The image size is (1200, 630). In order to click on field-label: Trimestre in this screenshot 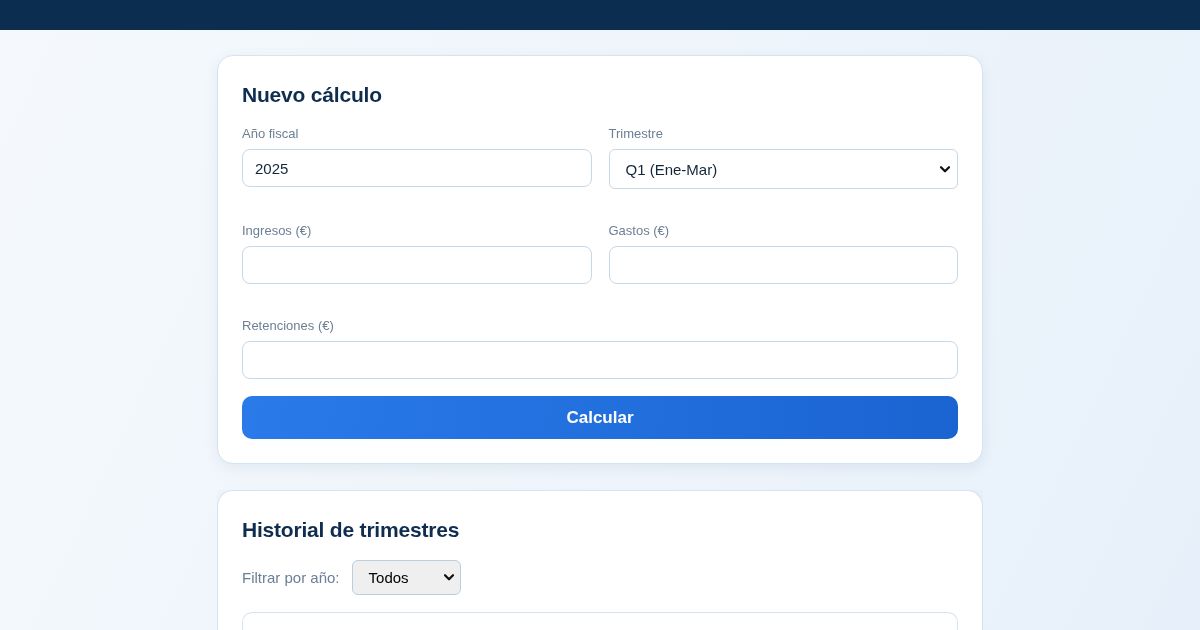, I will do `click(636, 134)`.